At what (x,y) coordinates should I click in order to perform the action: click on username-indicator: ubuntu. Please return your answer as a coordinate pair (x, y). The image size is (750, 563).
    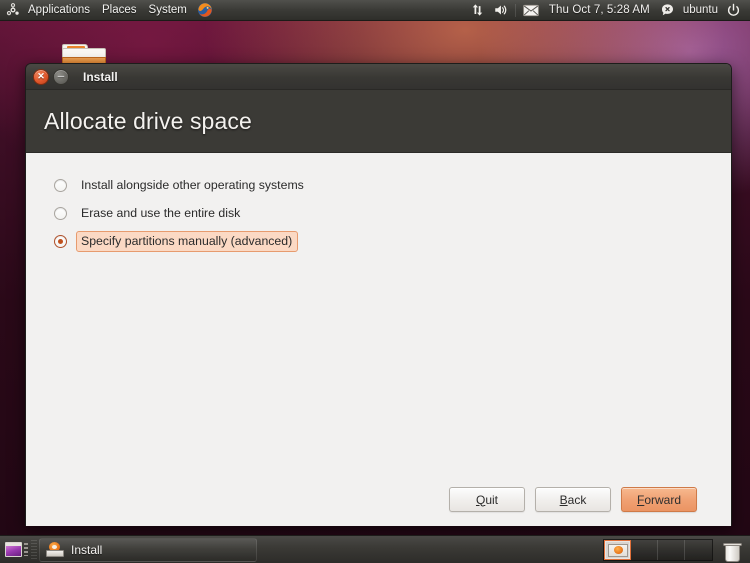
    Looking at the image, I should click on (700, 10).